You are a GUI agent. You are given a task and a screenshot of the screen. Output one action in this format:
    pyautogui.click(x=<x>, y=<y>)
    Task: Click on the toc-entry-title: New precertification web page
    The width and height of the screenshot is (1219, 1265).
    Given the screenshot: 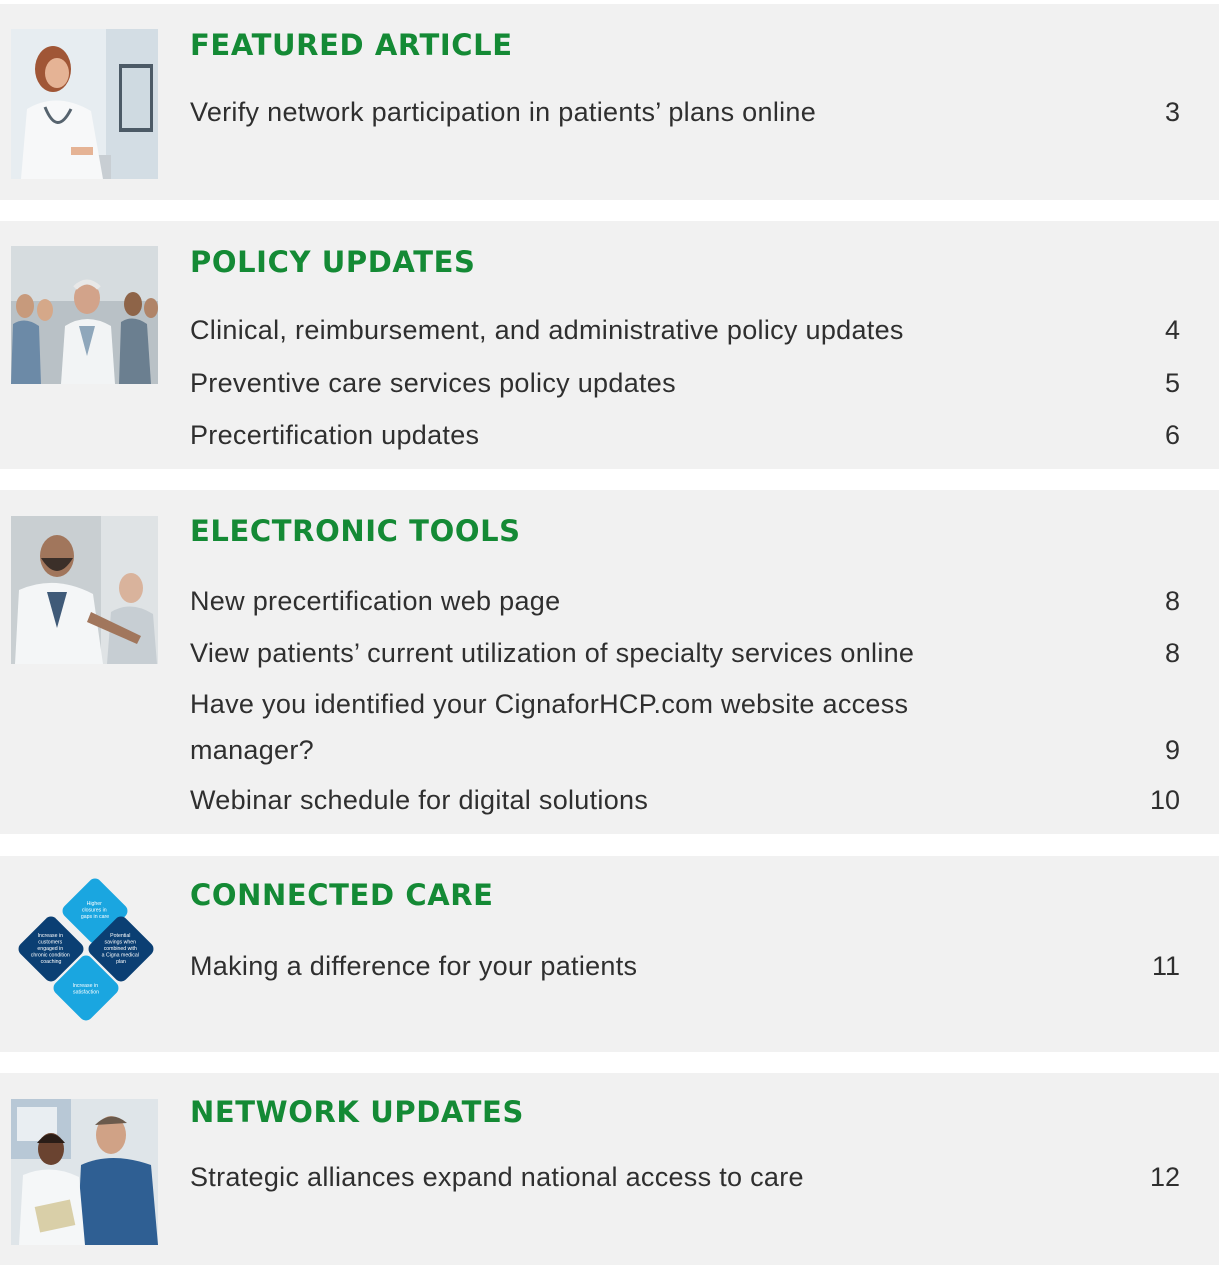 What is the action you would take?
    pyautogui.click(x=375, y=601)
    